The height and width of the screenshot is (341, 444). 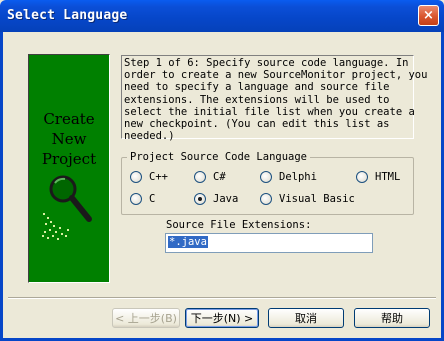 What do you see at coordinates (222, 318) in the screenshot?
I see `next-button: 下一步(N) >` at bounding box center [222, 318].